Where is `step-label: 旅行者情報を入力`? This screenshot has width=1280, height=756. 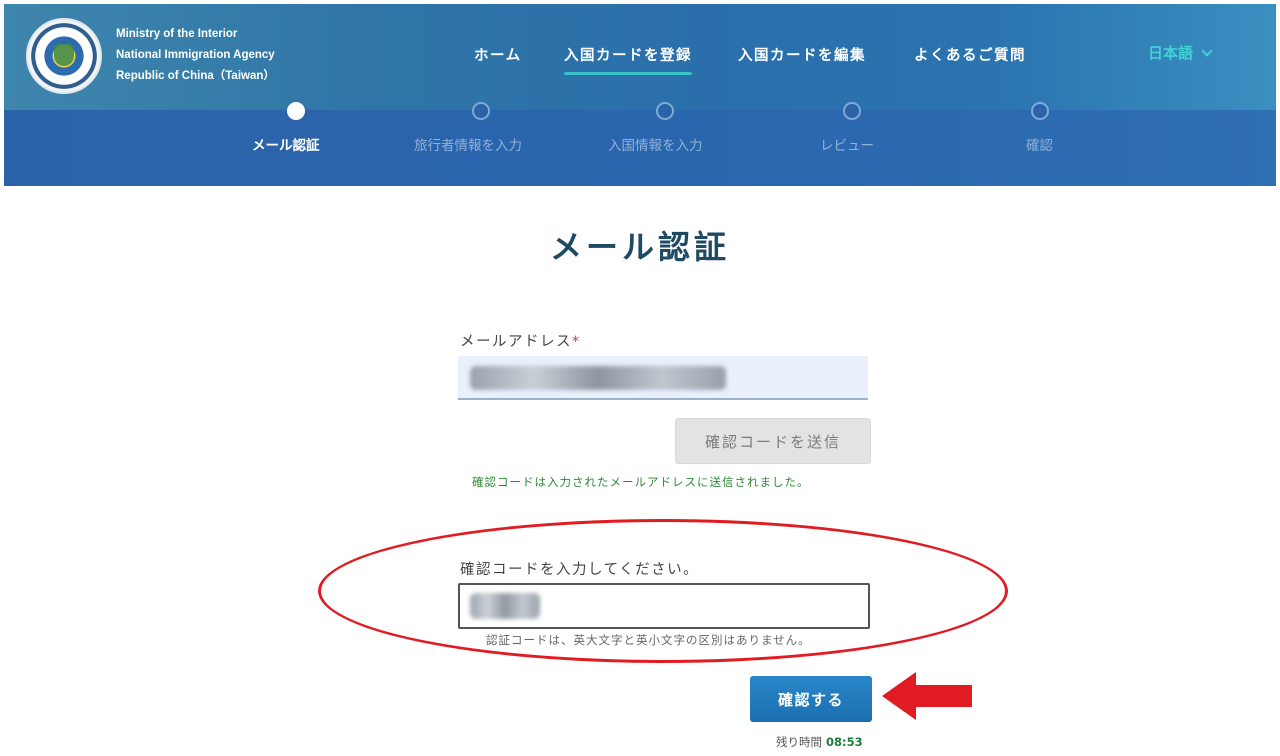 step-label: 旅行者情報を入力 is located at coordinates (468, 146).